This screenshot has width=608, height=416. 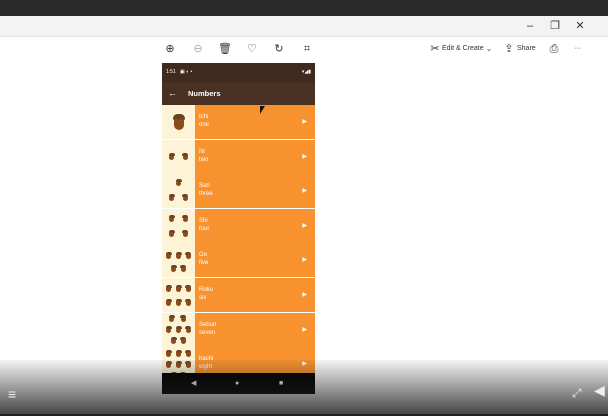 I want to click on restore-button: ❐, so click(x=555, y=26).